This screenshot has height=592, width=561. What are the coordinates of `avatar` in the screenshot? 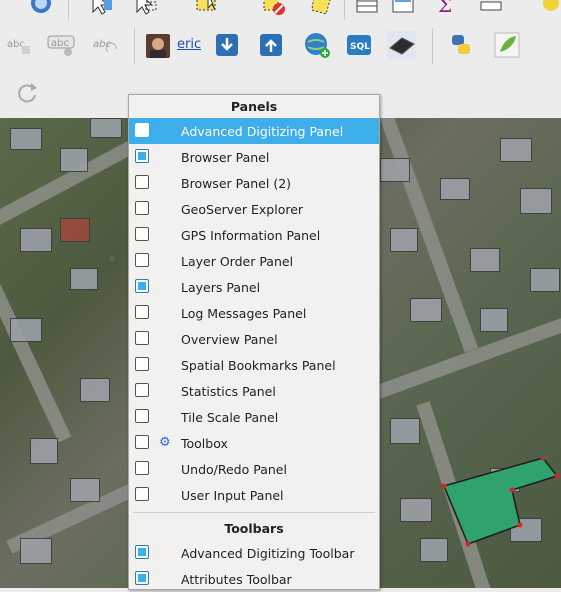 It's located at (158, 46).